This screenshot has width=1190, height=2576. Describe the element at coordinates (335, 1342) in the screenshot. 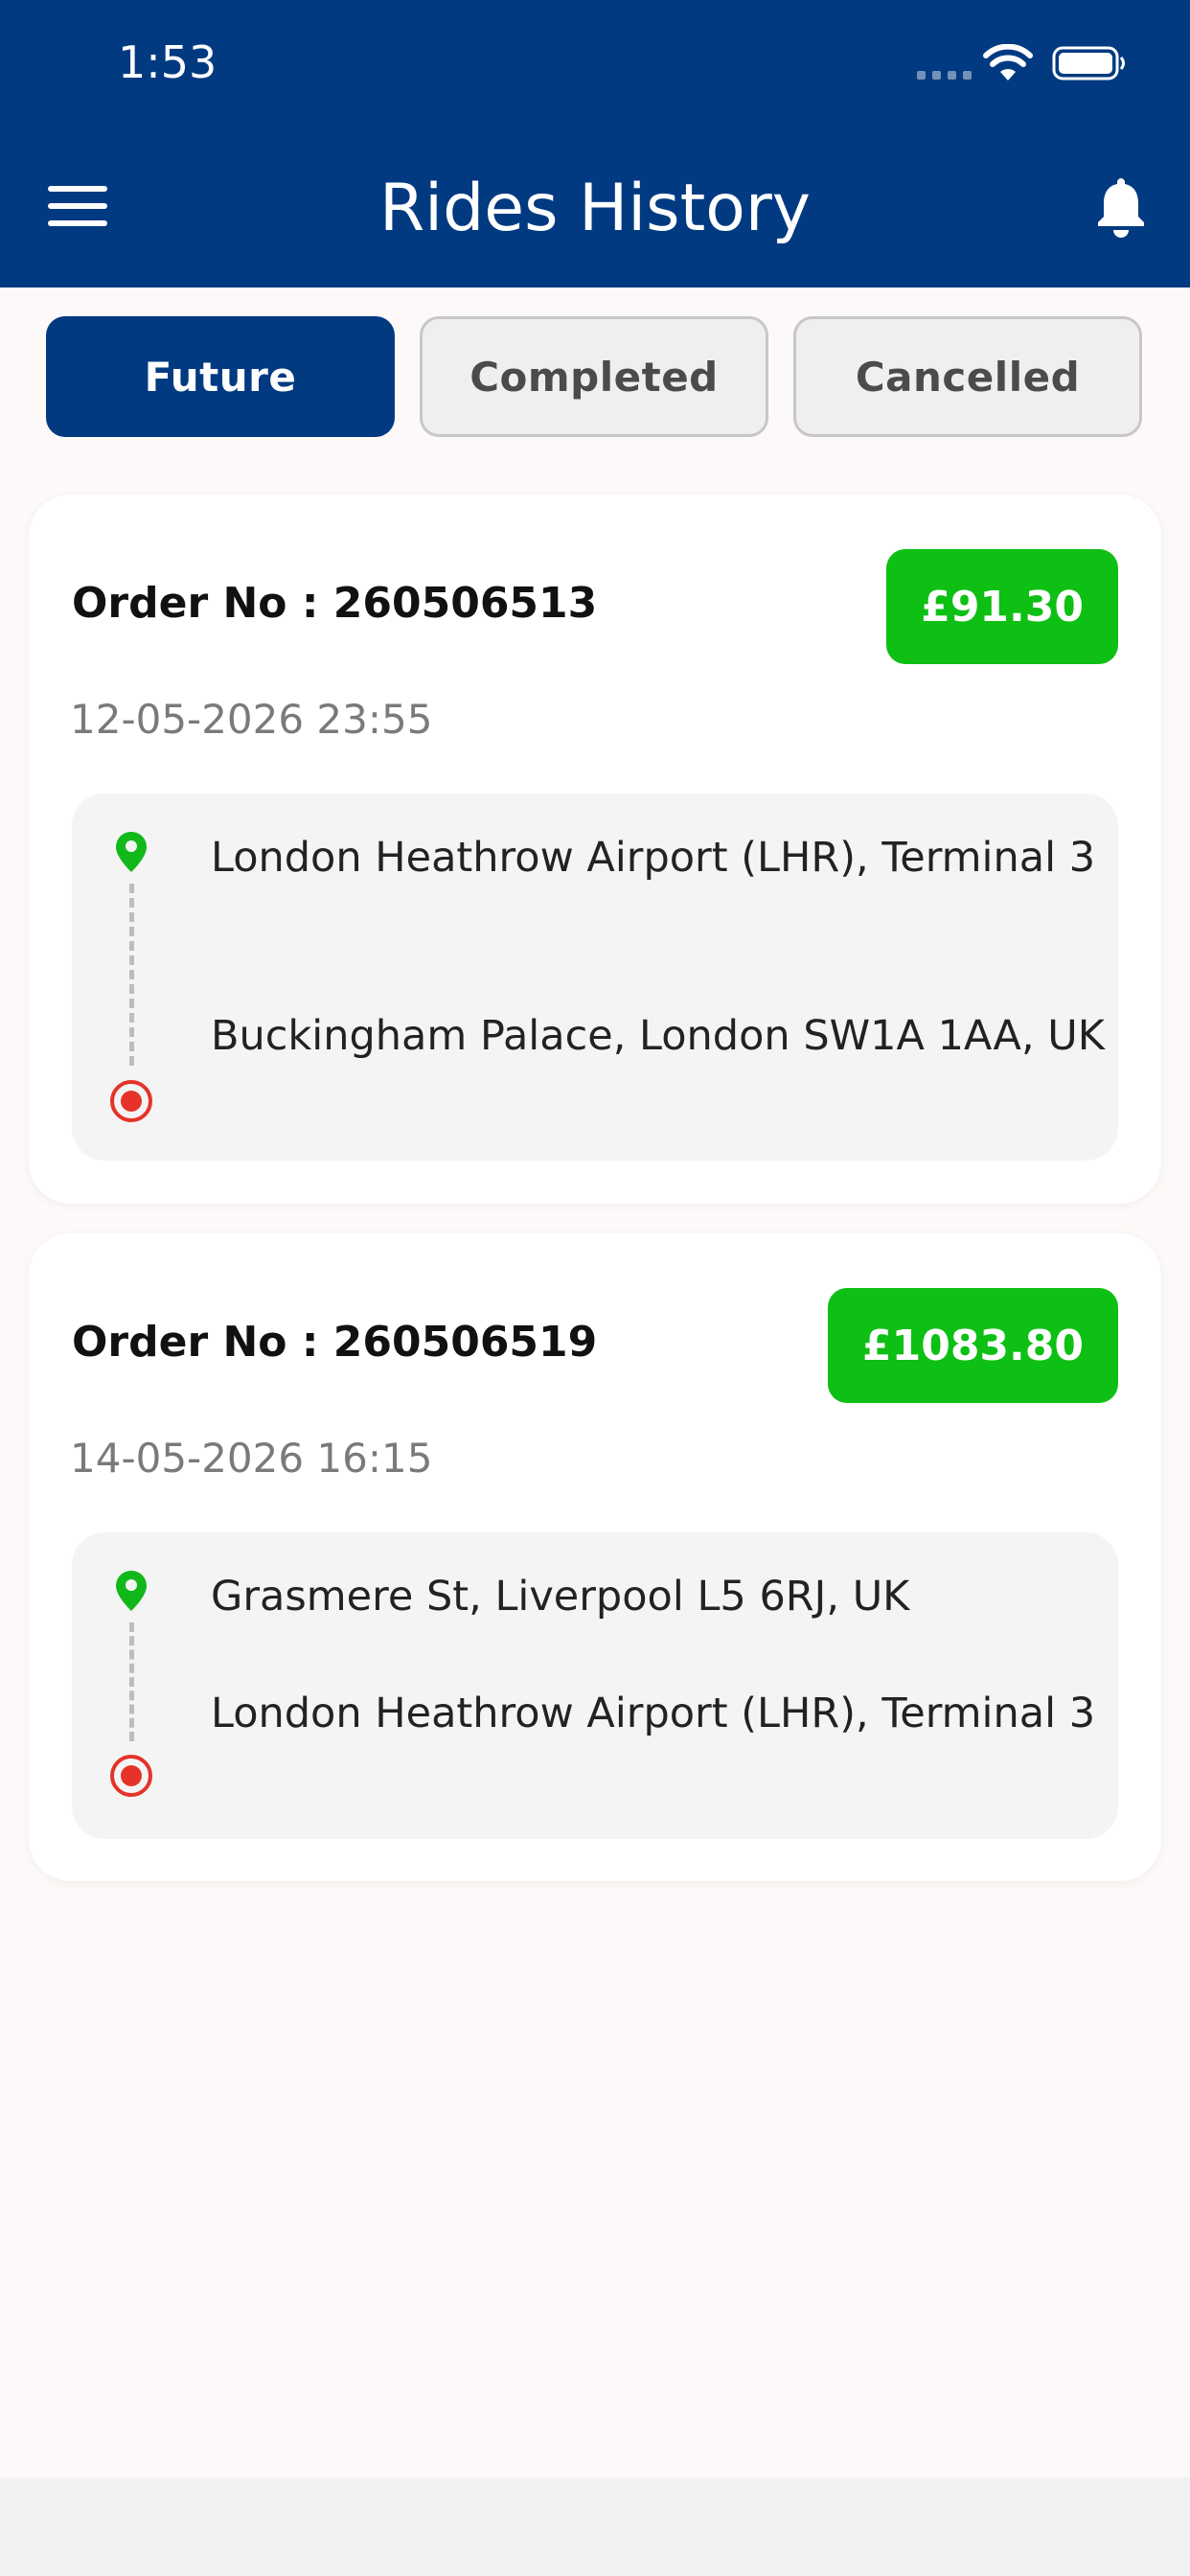

I see `order-number: Order No : 260506519` at that location.